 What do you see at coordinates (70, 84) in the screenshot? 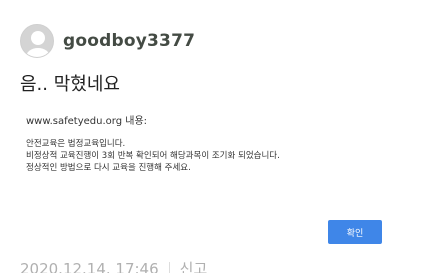
I see `comment-text: 음.. 막혔네요` at bounding box center [70, 84].